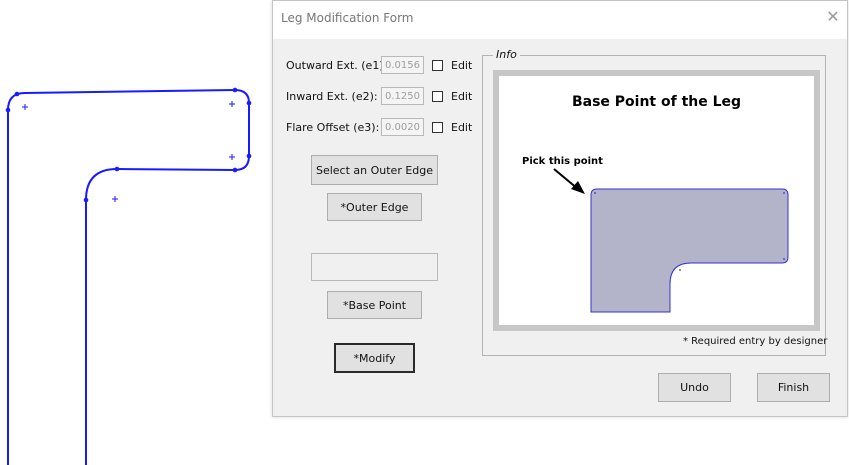 The height and width of the screenshot is (465, 849). I want to click on outer-edge-button: *Outer Edge, so click(374, 207).